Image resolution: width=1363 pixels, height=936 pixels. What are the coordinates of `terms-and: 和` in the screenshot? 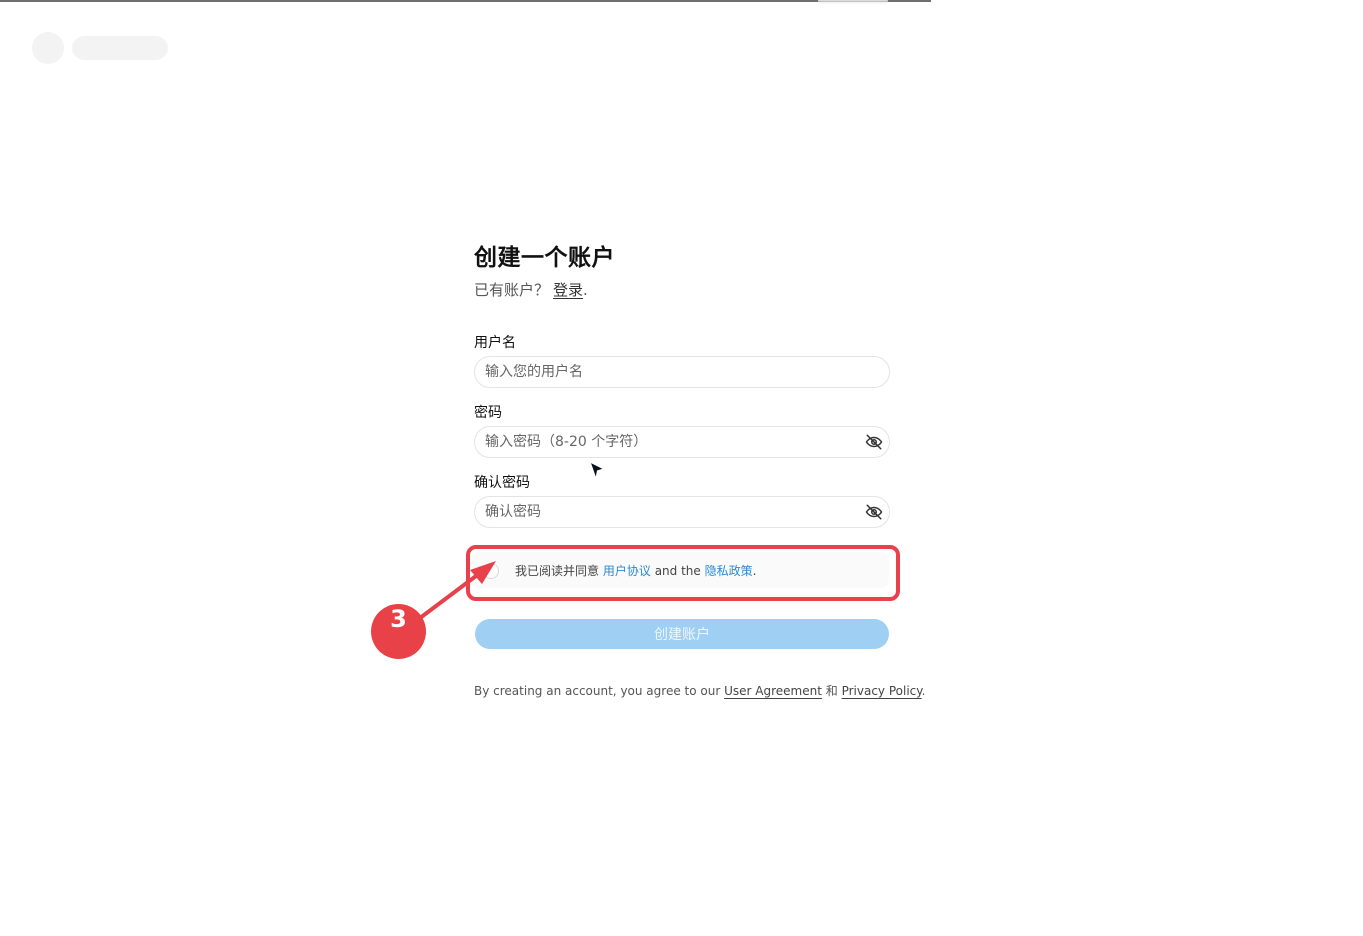 It's located at (831, 691).